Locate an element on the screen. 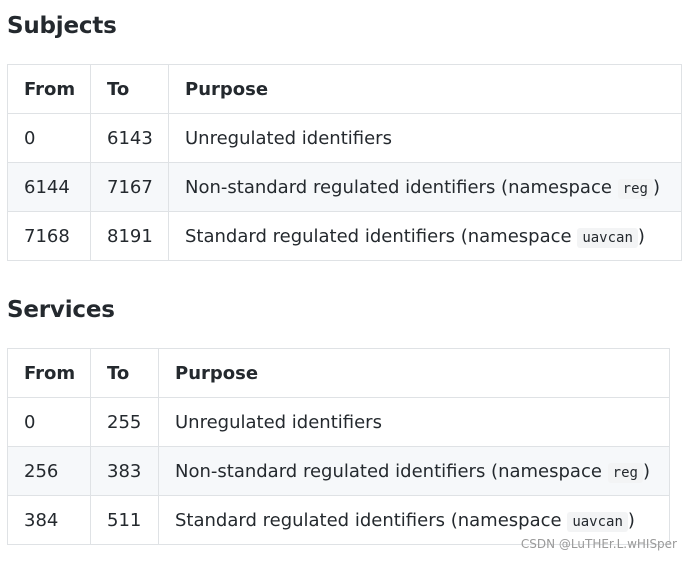  cell-to: 383 is located at coordinates (124, 471).